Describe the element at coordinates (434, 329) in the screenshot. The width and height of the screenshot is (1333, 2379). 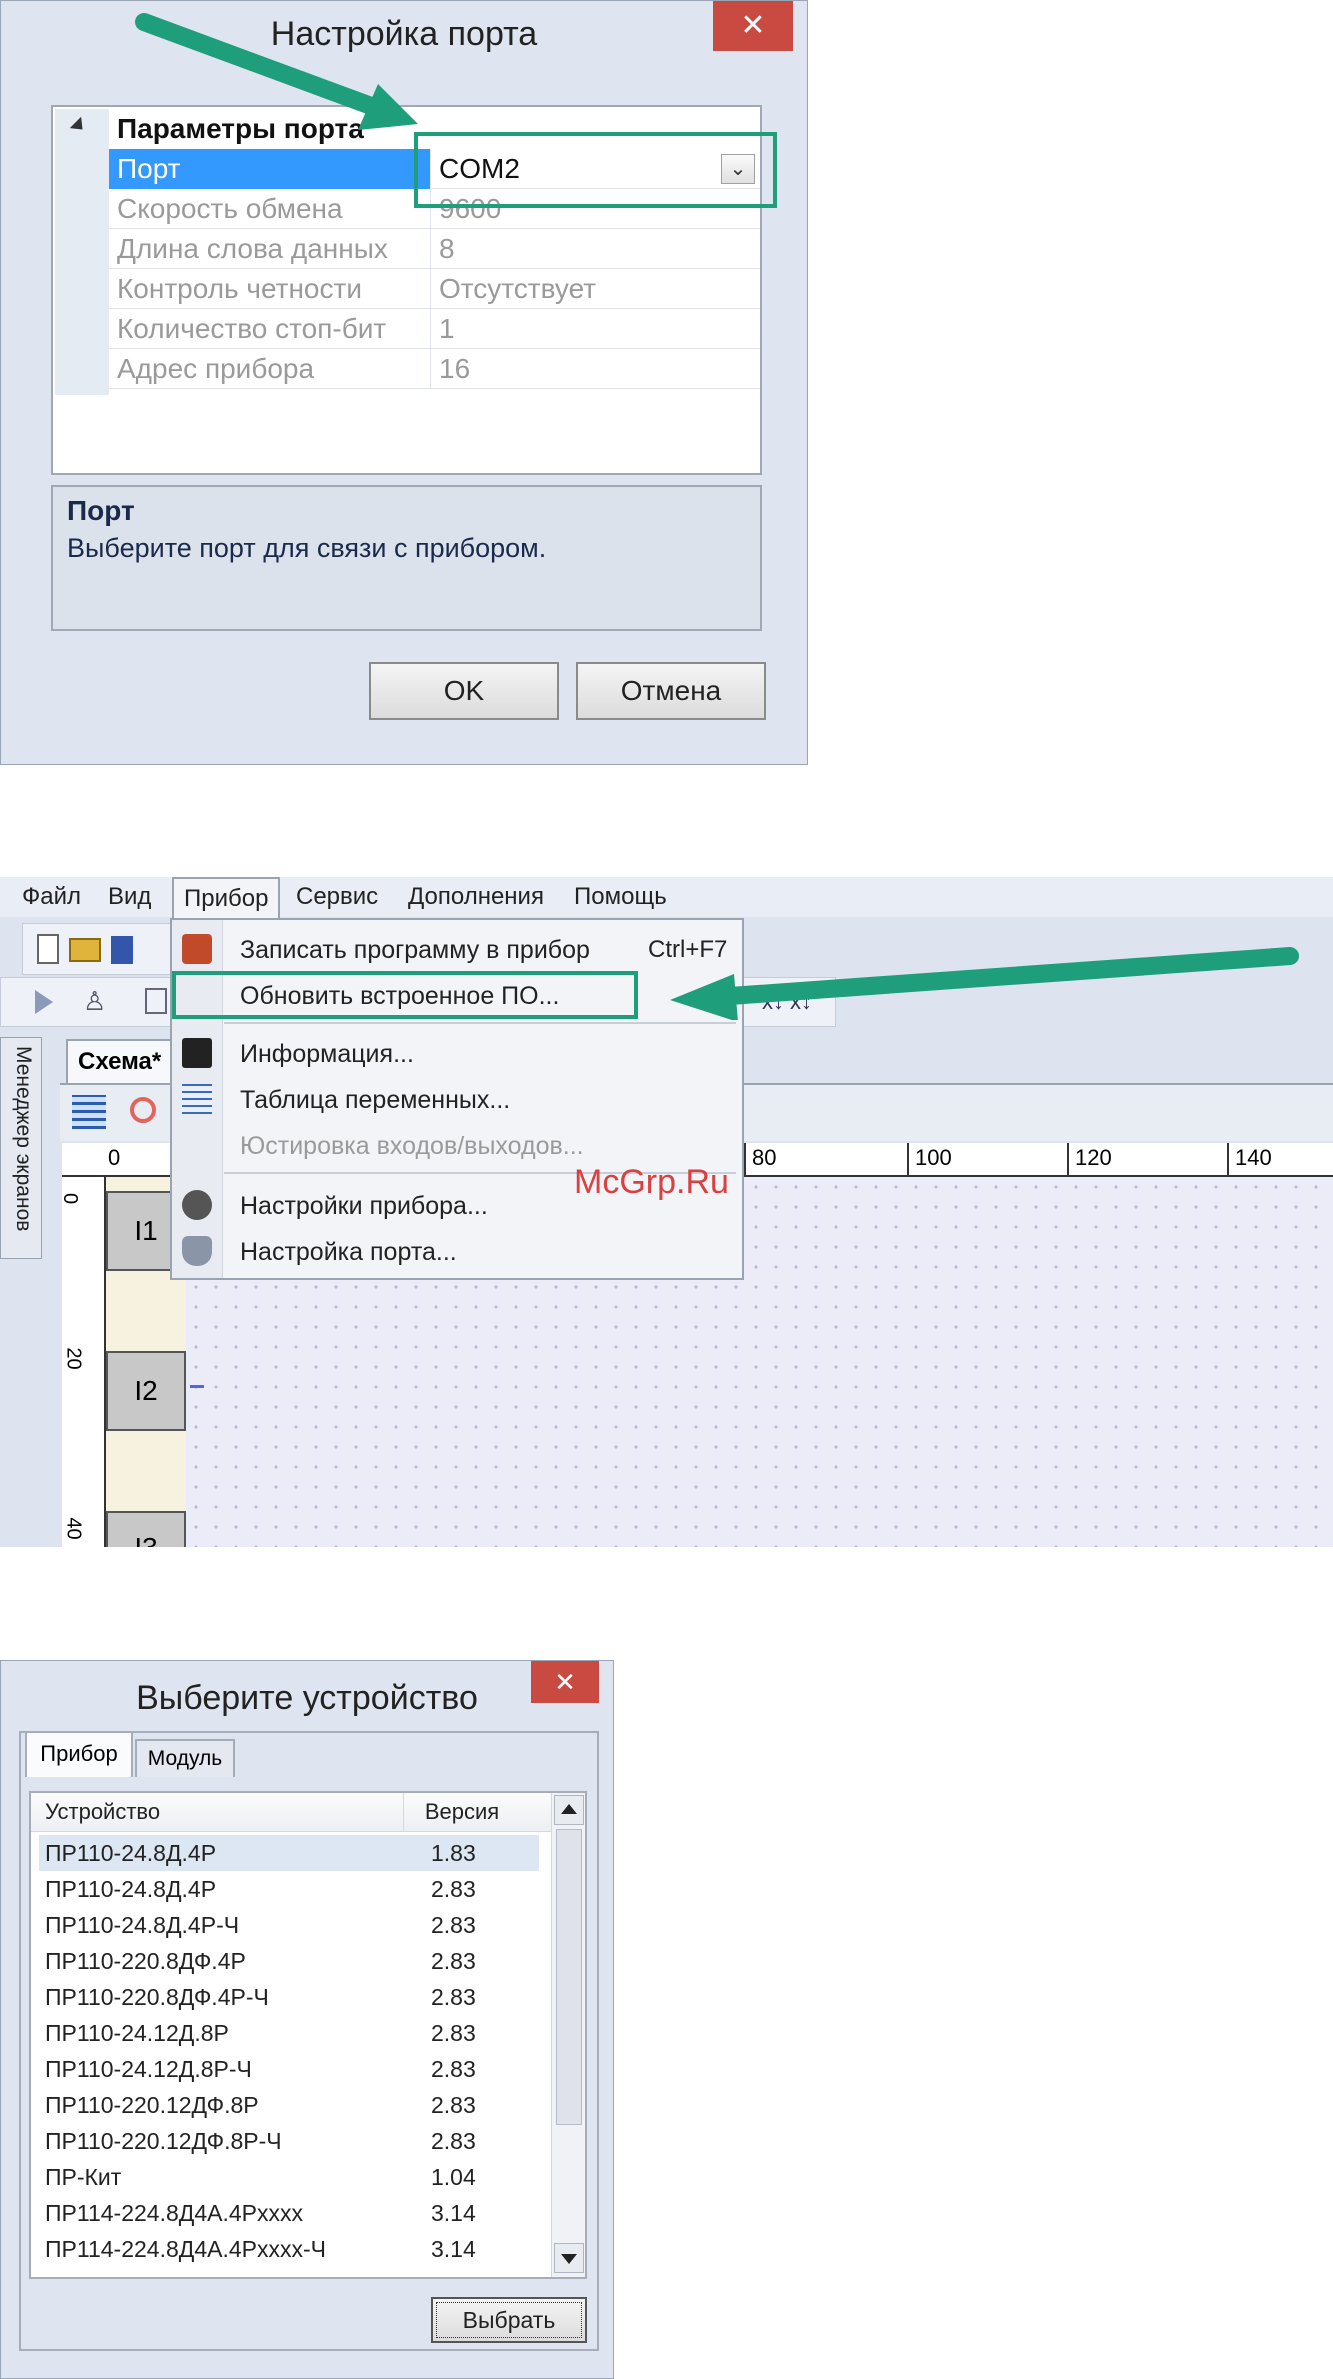
I see `property-row: Количество стоп-бит 1` at that location.